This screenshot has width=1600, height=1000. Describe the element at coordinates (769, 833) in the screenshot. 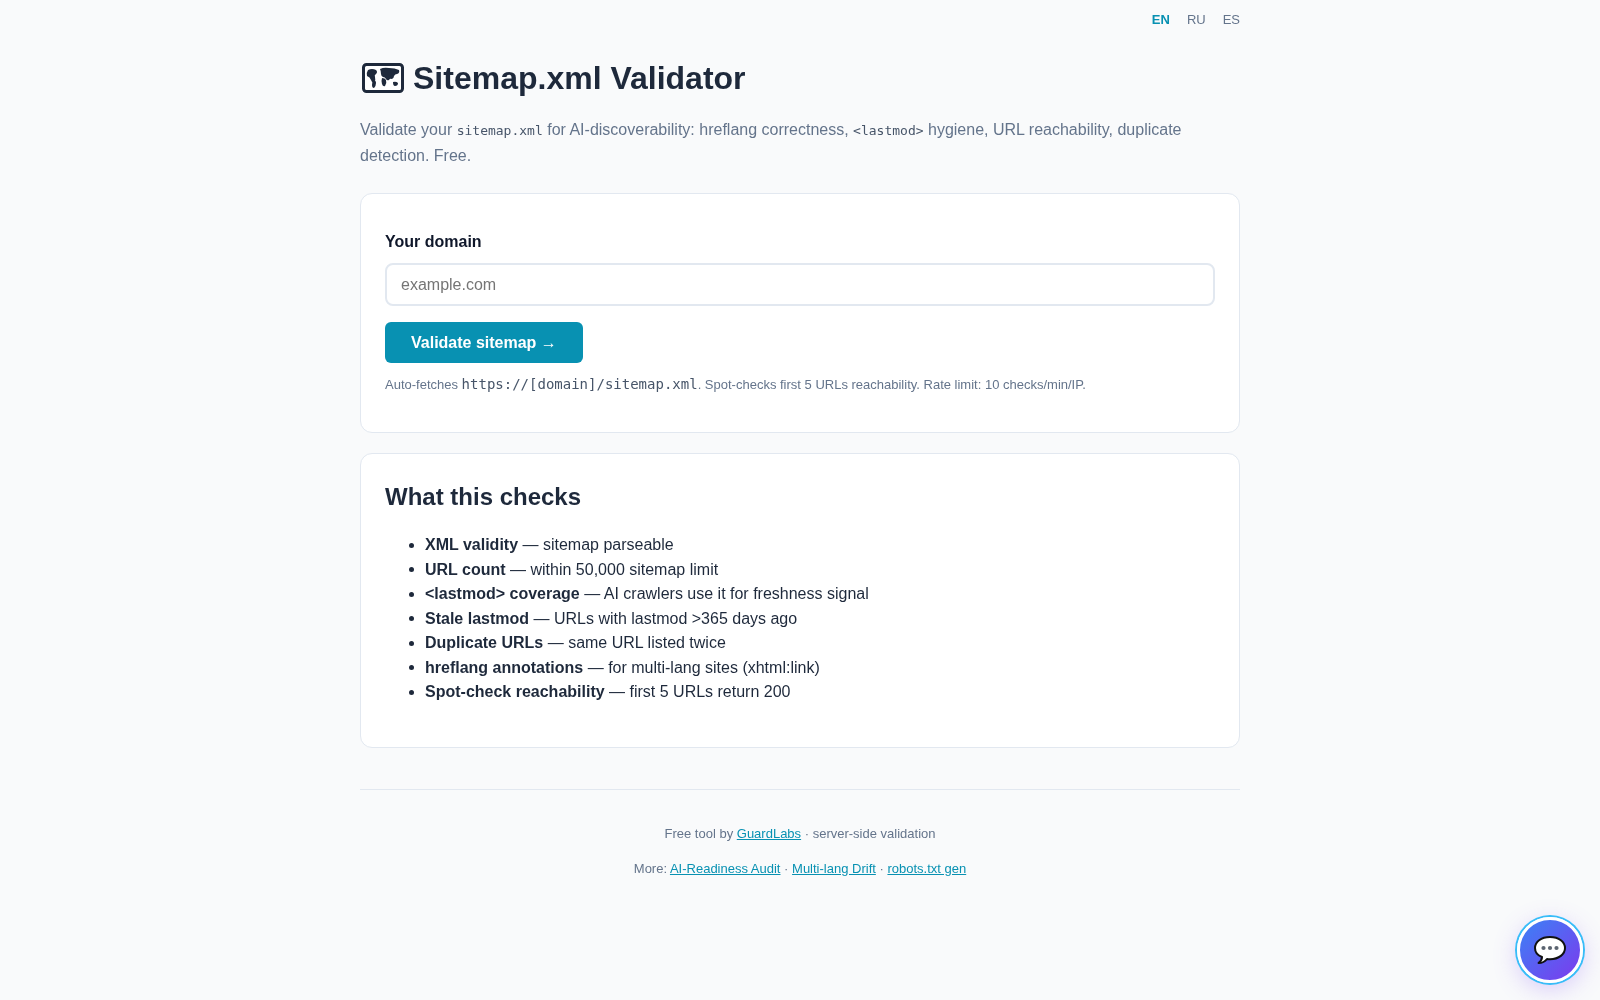

I see `footer-link: GuardLabs` at that location.